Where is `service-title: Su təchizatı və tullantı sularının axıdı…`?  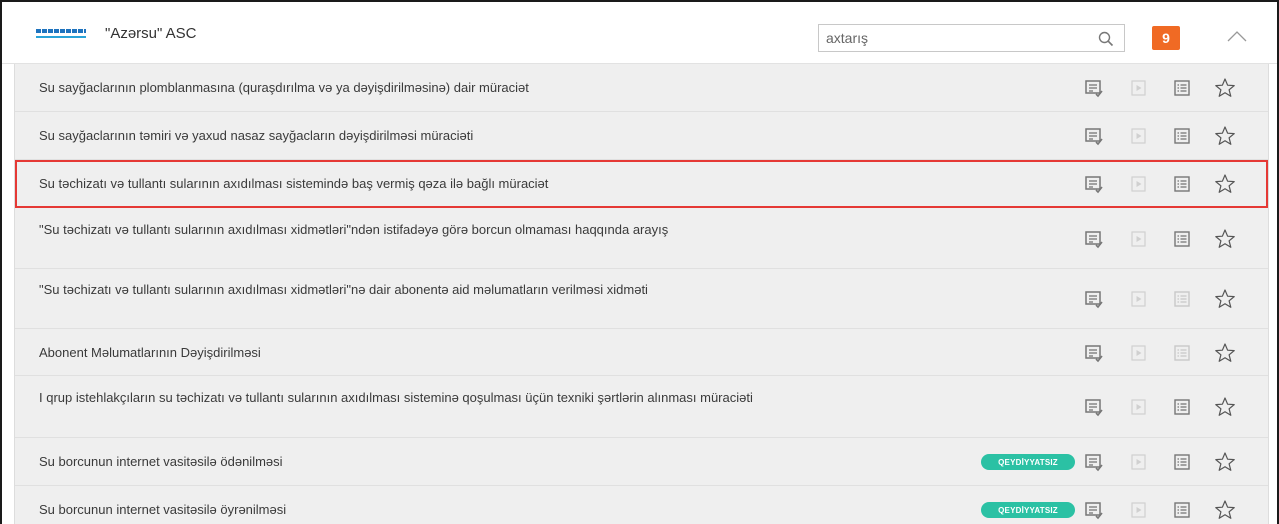 service-title: Su təchizatı və tullantı sularının axıdı… is located at coordinates (429, 184).